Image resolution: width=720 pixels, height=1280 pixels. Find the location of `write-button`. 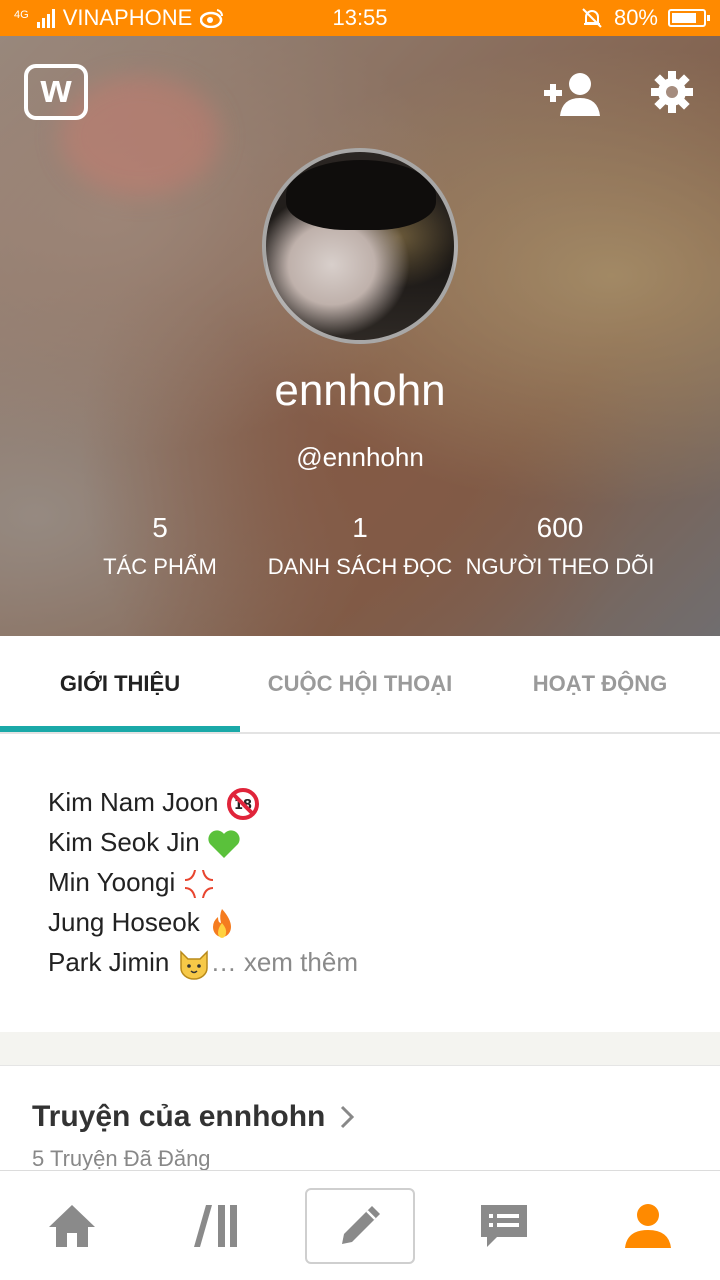

write-button is located at coordinates (360, 1225).